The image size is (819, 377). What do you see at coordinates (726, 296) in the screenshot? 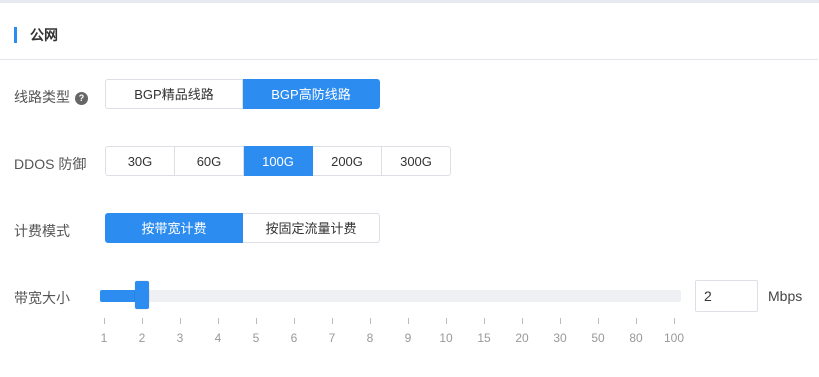
I see `bandwidth-input` at bounding box center [726, 296].